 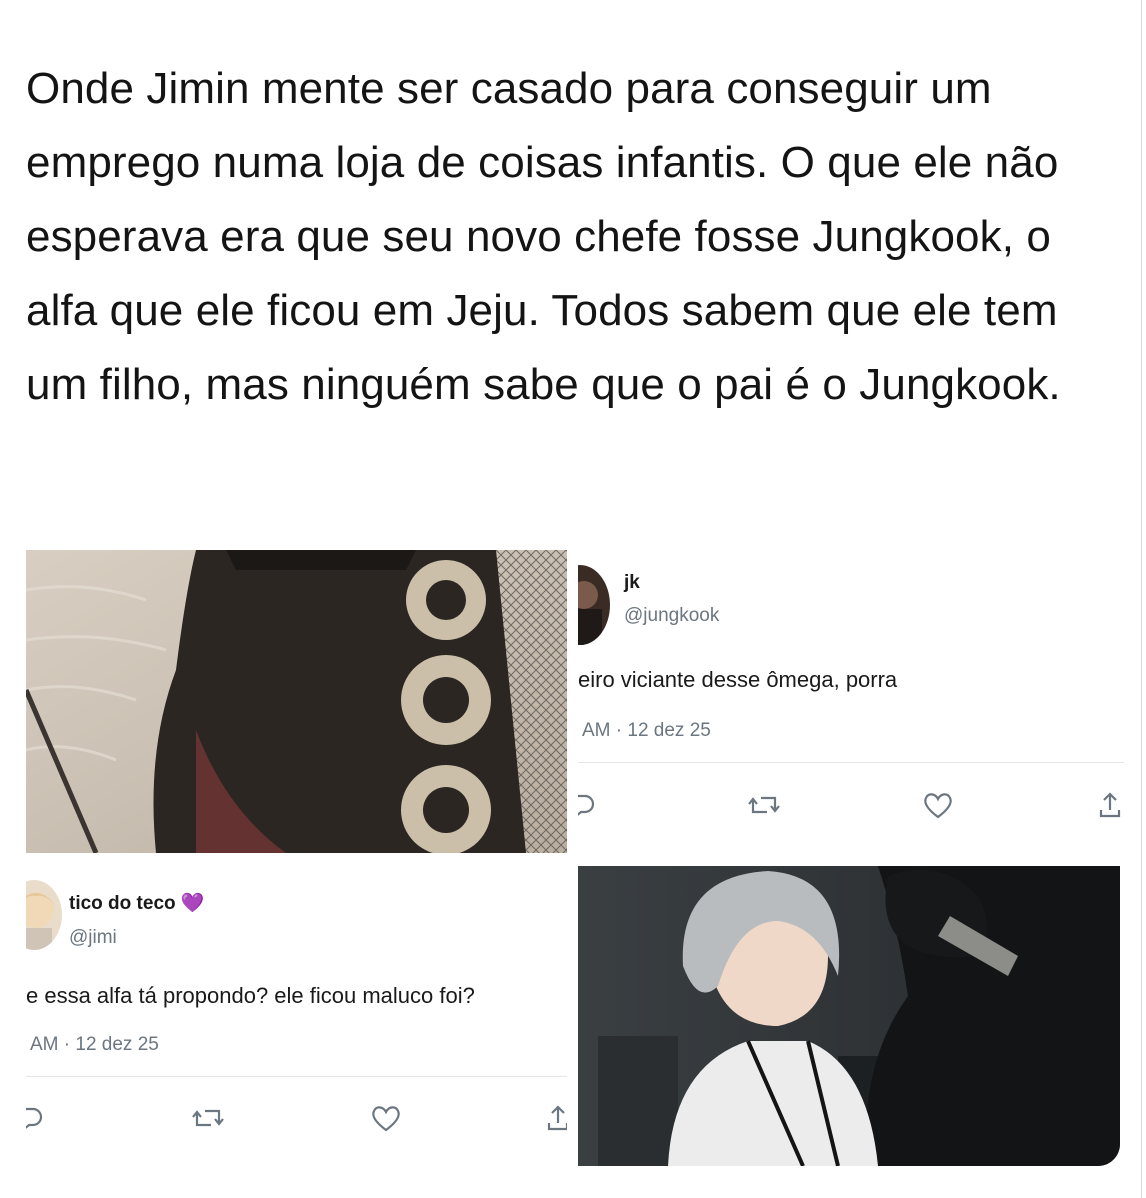 I want to click on tweet-jimi-name: tico do teco 💜, so click(x=137, y=903).